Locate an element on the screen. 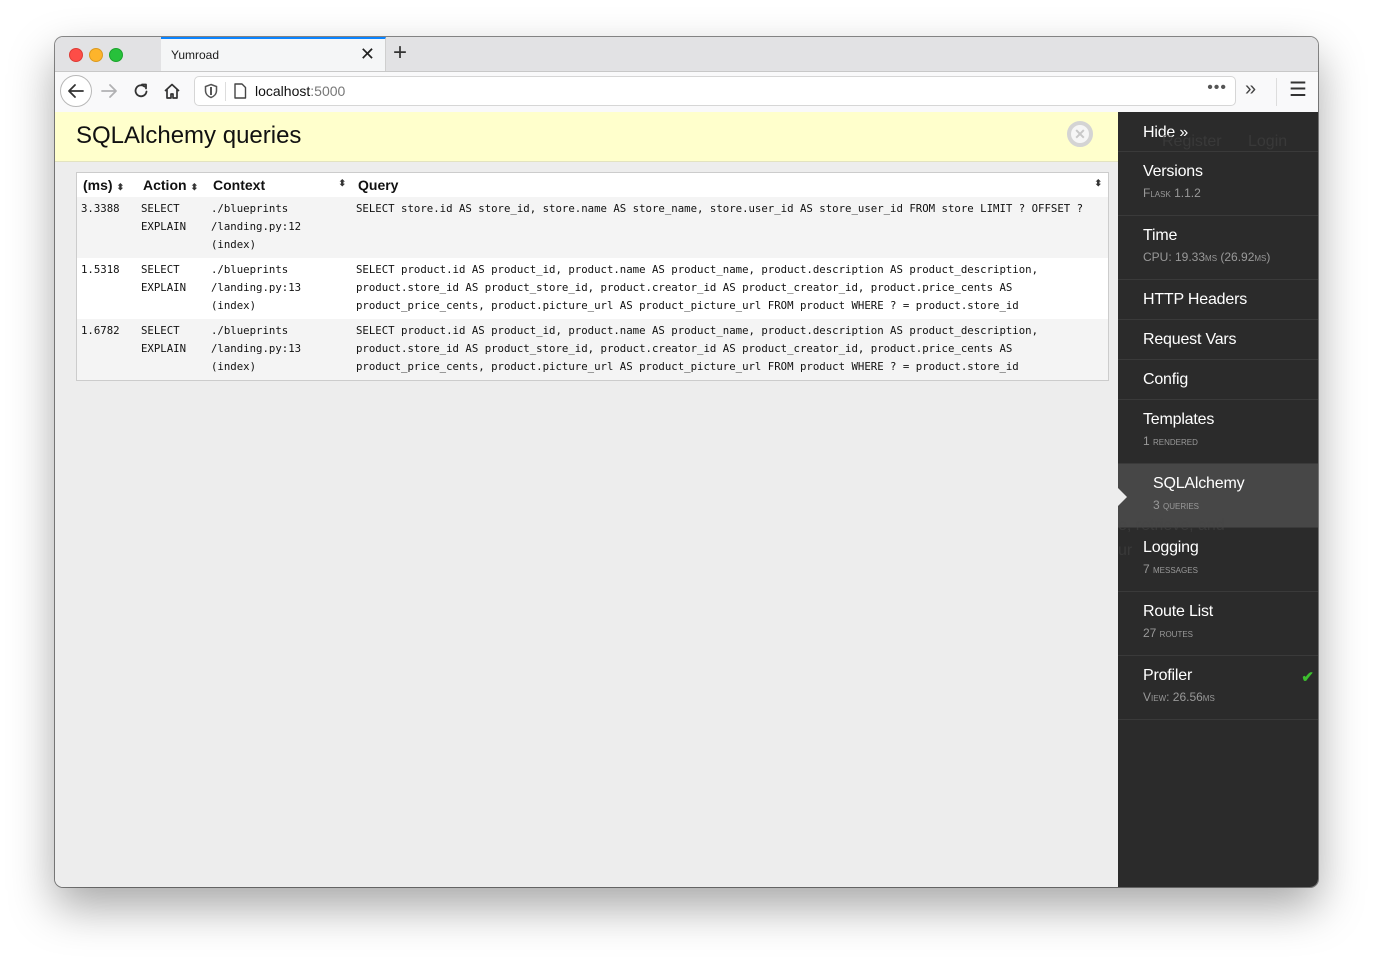  arrow-right-icon is located at coordinates (109, 91).